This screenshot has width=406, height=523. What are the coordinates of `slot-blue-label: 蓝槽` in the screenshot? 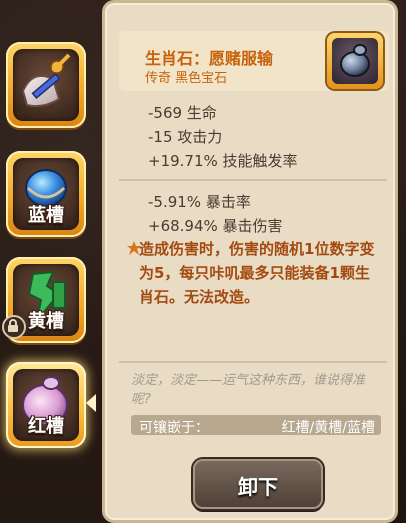 It's located at (46, 215).